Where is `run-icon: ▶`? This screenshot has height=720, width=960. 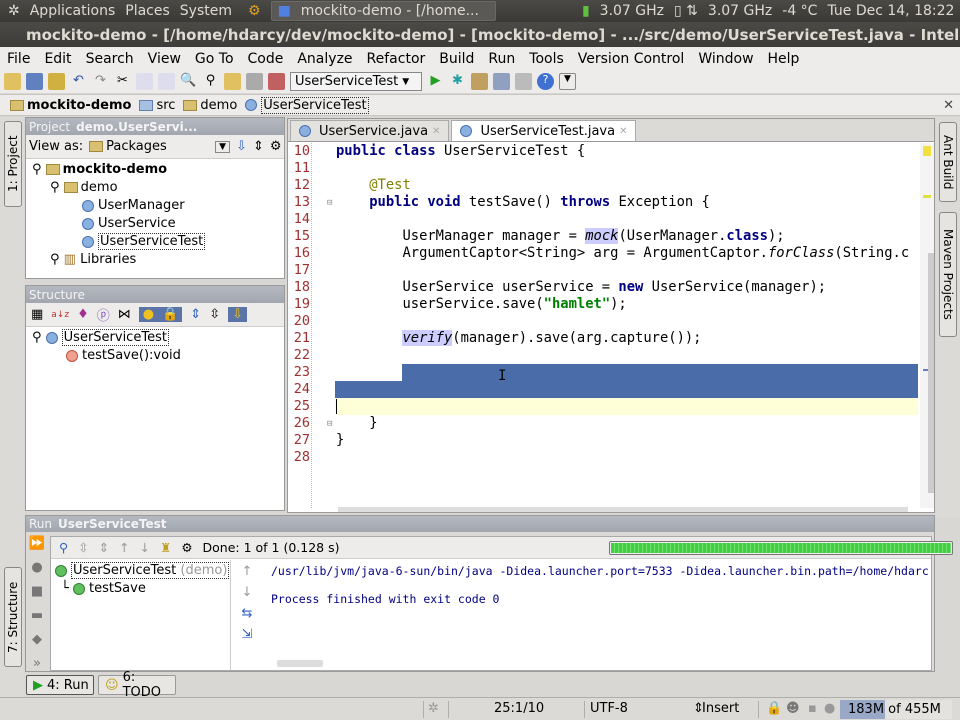 run-icon: ▶ is located at coordinates (435, 81).